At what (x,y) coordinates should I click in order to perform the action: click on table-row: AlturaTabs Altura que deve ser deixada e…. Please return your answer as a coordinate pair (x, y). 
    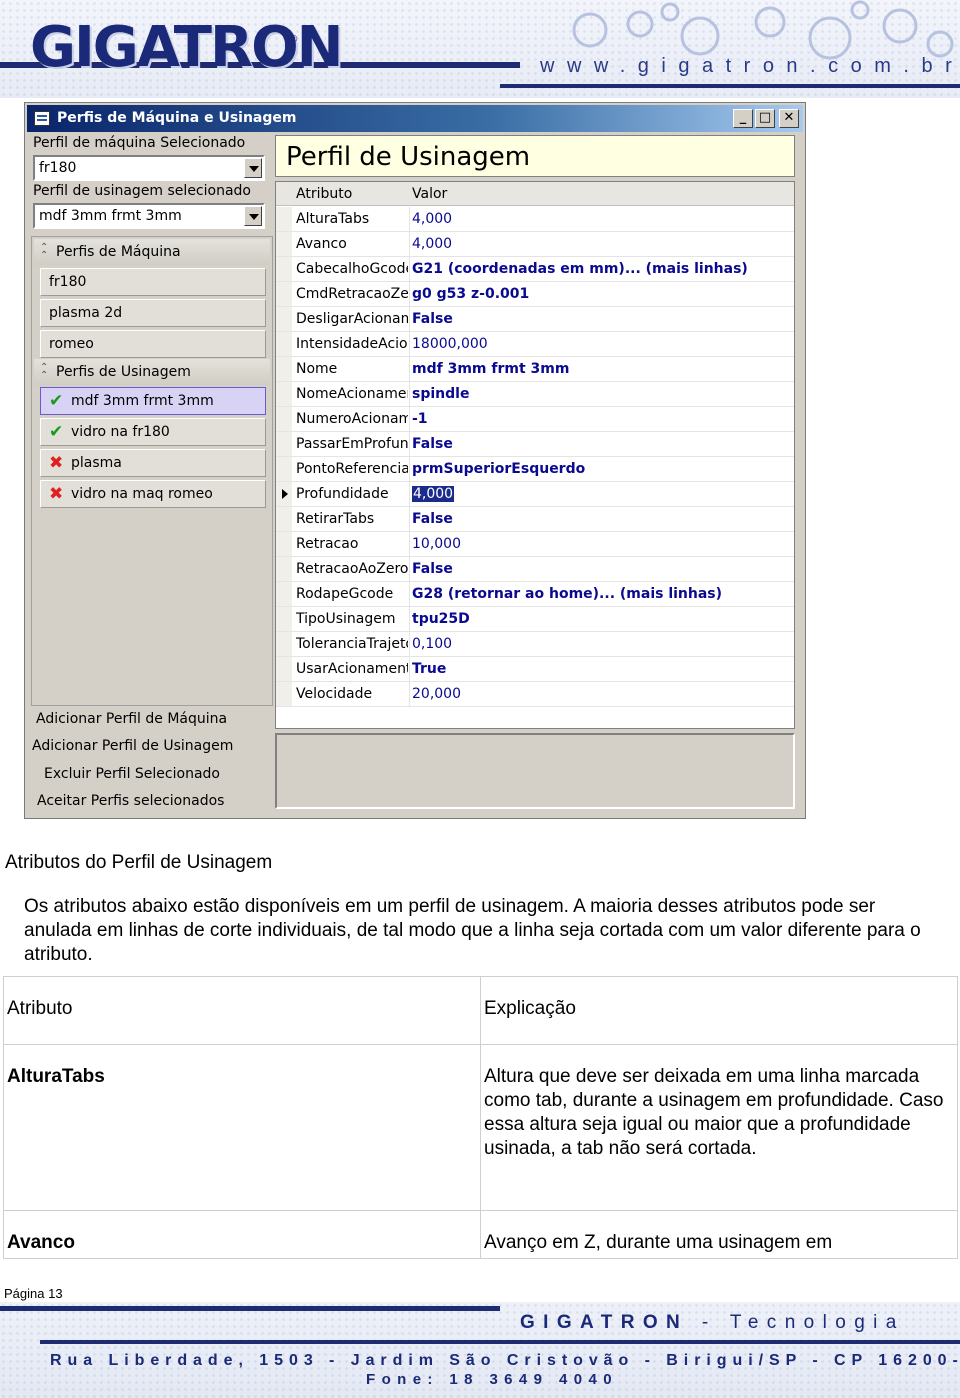
    Looking at the image, I should click on (480, 1127).